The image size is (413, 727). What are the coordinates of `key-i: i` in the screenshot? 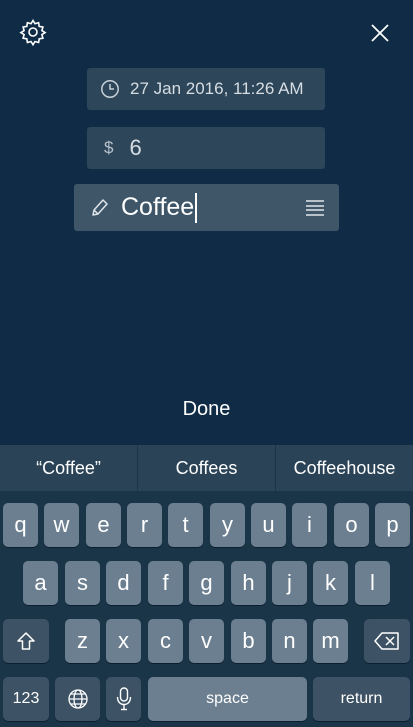 It's located at (309, 525).